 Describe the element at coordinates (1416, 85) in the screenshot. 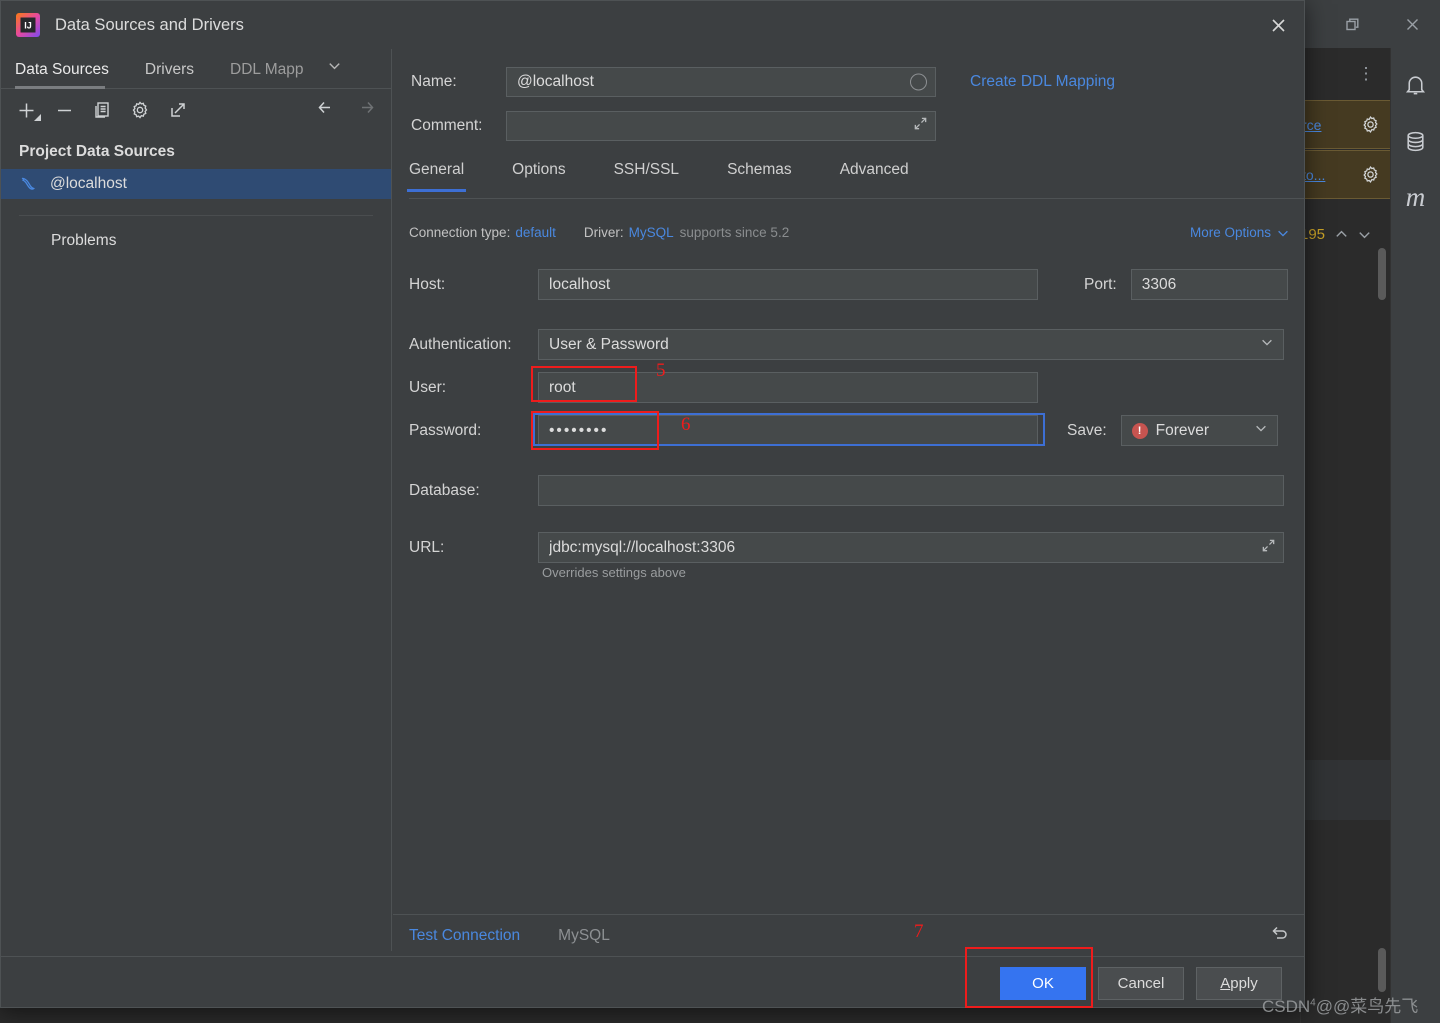

I see `bell-icon` at that location.